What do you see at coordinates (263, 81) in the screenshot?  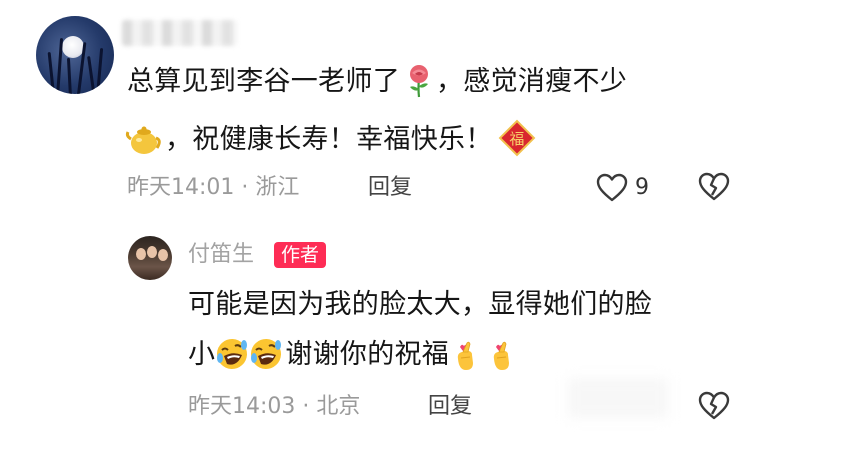 I see `comment-line-1: 总算见到李谷一老师了` at bounding box center [263, 81].